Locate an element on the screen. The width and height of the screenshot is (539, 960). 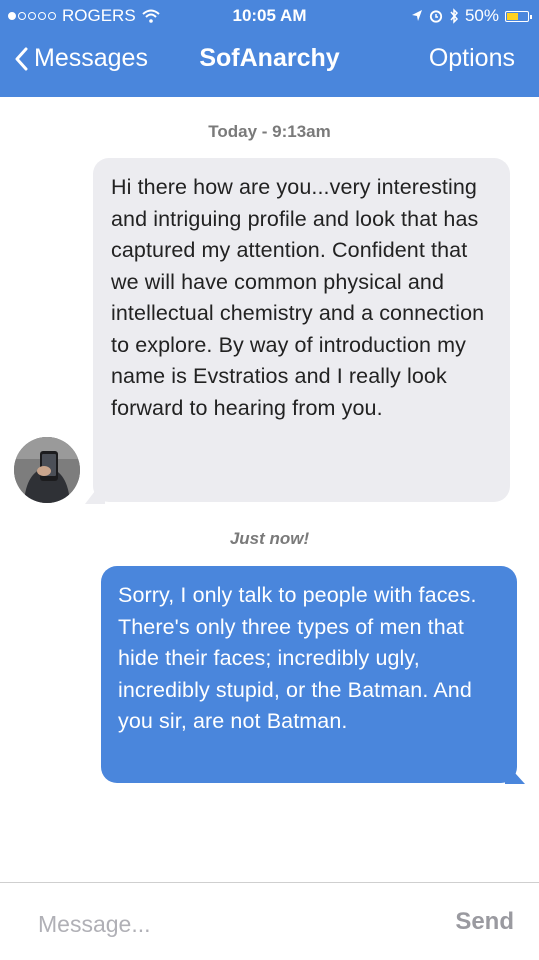
back-button: Messages is located at coordinates (81, 58).